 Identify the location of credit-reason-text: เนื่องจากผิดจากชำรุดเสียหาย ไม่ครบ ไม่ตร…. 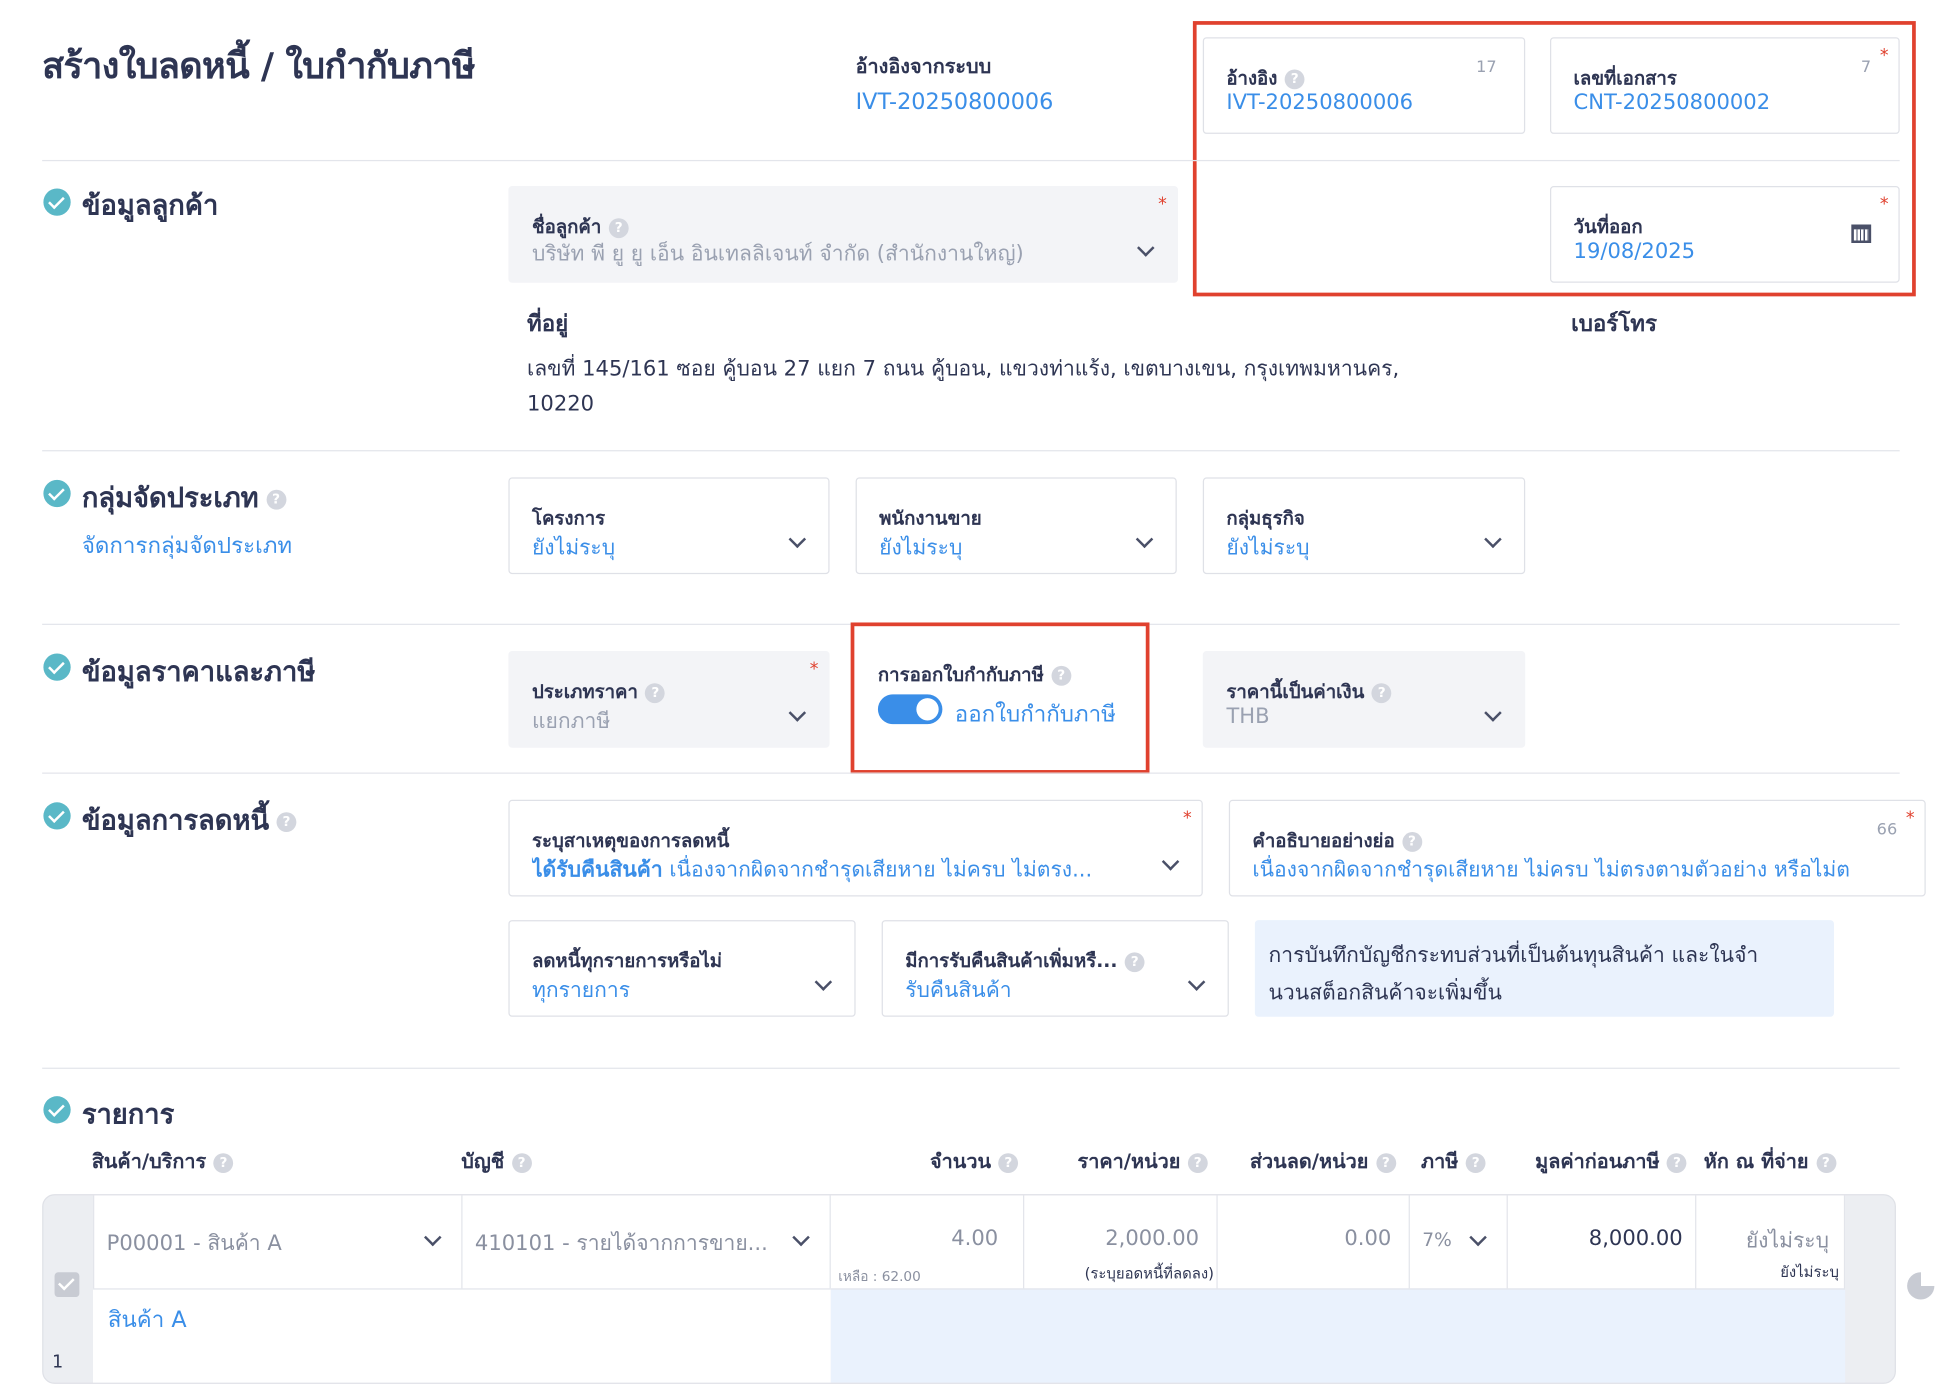
(881, 870).